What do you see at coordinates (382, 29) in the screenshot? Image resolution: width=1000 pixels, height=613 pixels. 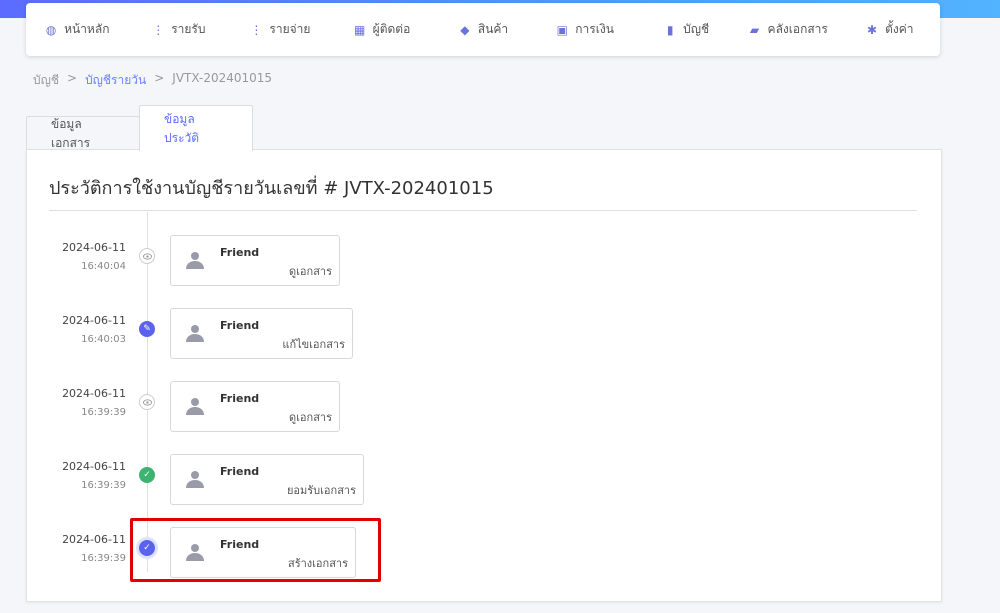 I see `nav-contacts: ▦ ผู้ติดต่อ` at bounding box center [382, 29].